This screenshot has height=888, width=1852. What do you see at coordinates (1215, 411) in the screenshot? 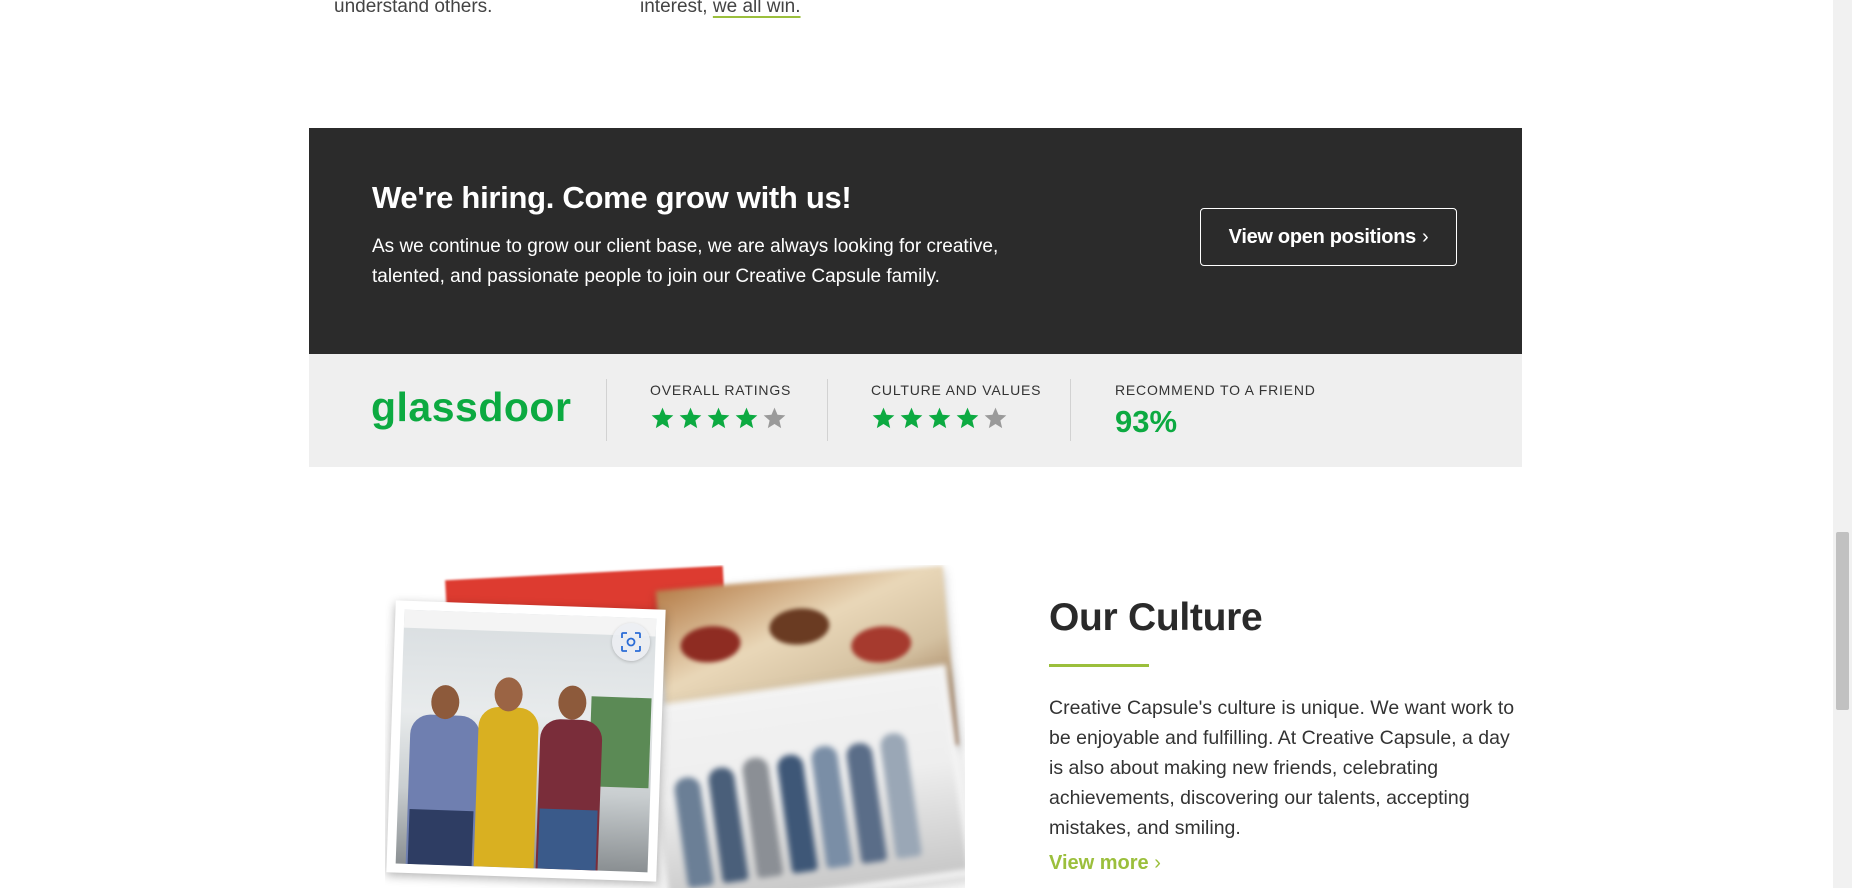
I see `recommend-friend: RECOMMEND TO A FRIEND 93%` at bounding box center [1215, 411].